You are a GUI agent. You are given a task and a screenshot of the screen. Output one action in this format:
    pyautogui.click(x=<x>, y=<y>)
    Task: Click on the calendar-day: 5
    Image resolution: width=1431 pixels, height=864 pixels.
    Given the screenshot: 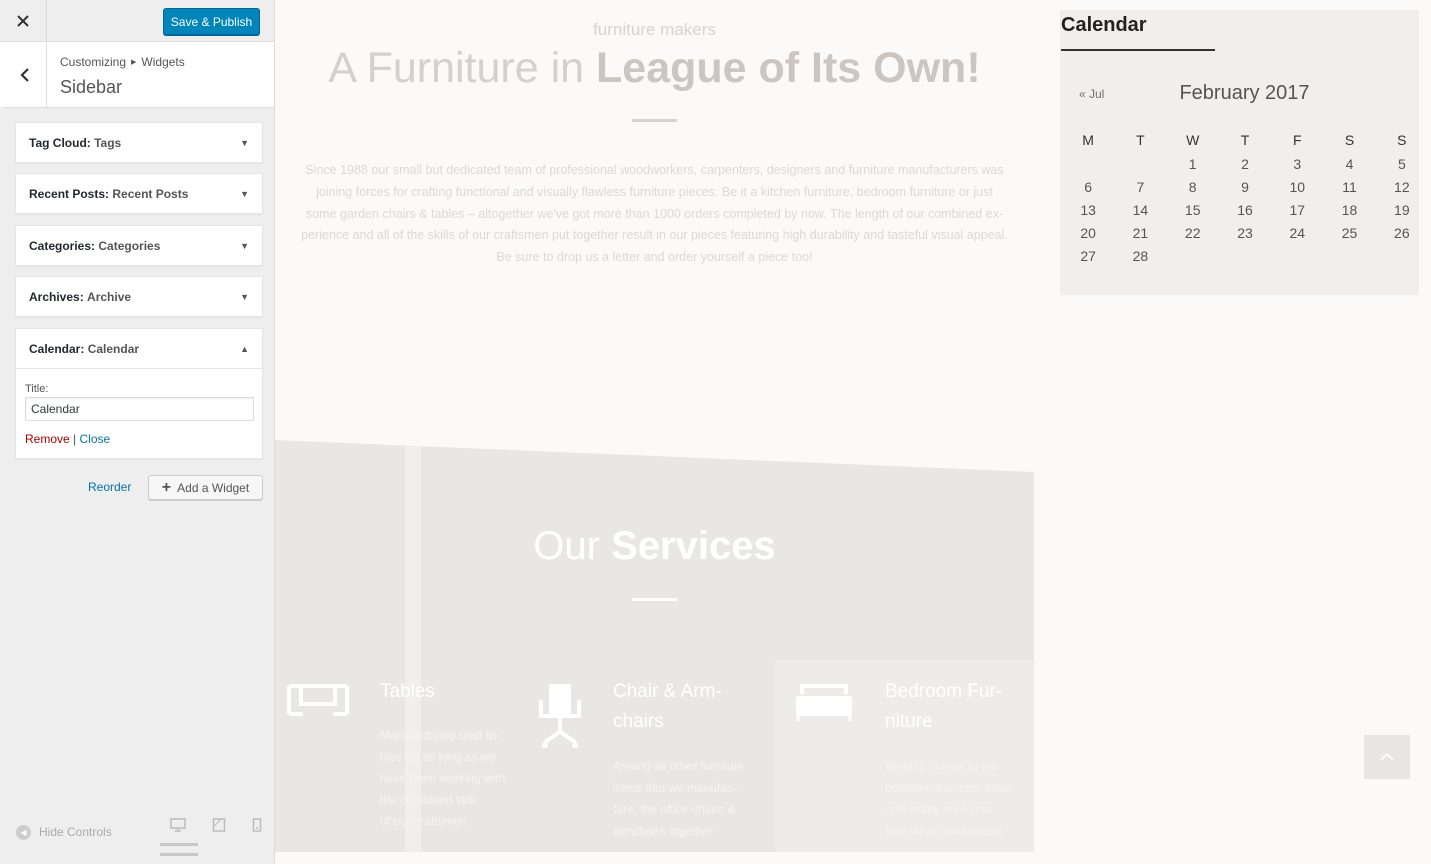 What is the action you would take?
    pyautogui.click(x=1401, y=163)
    